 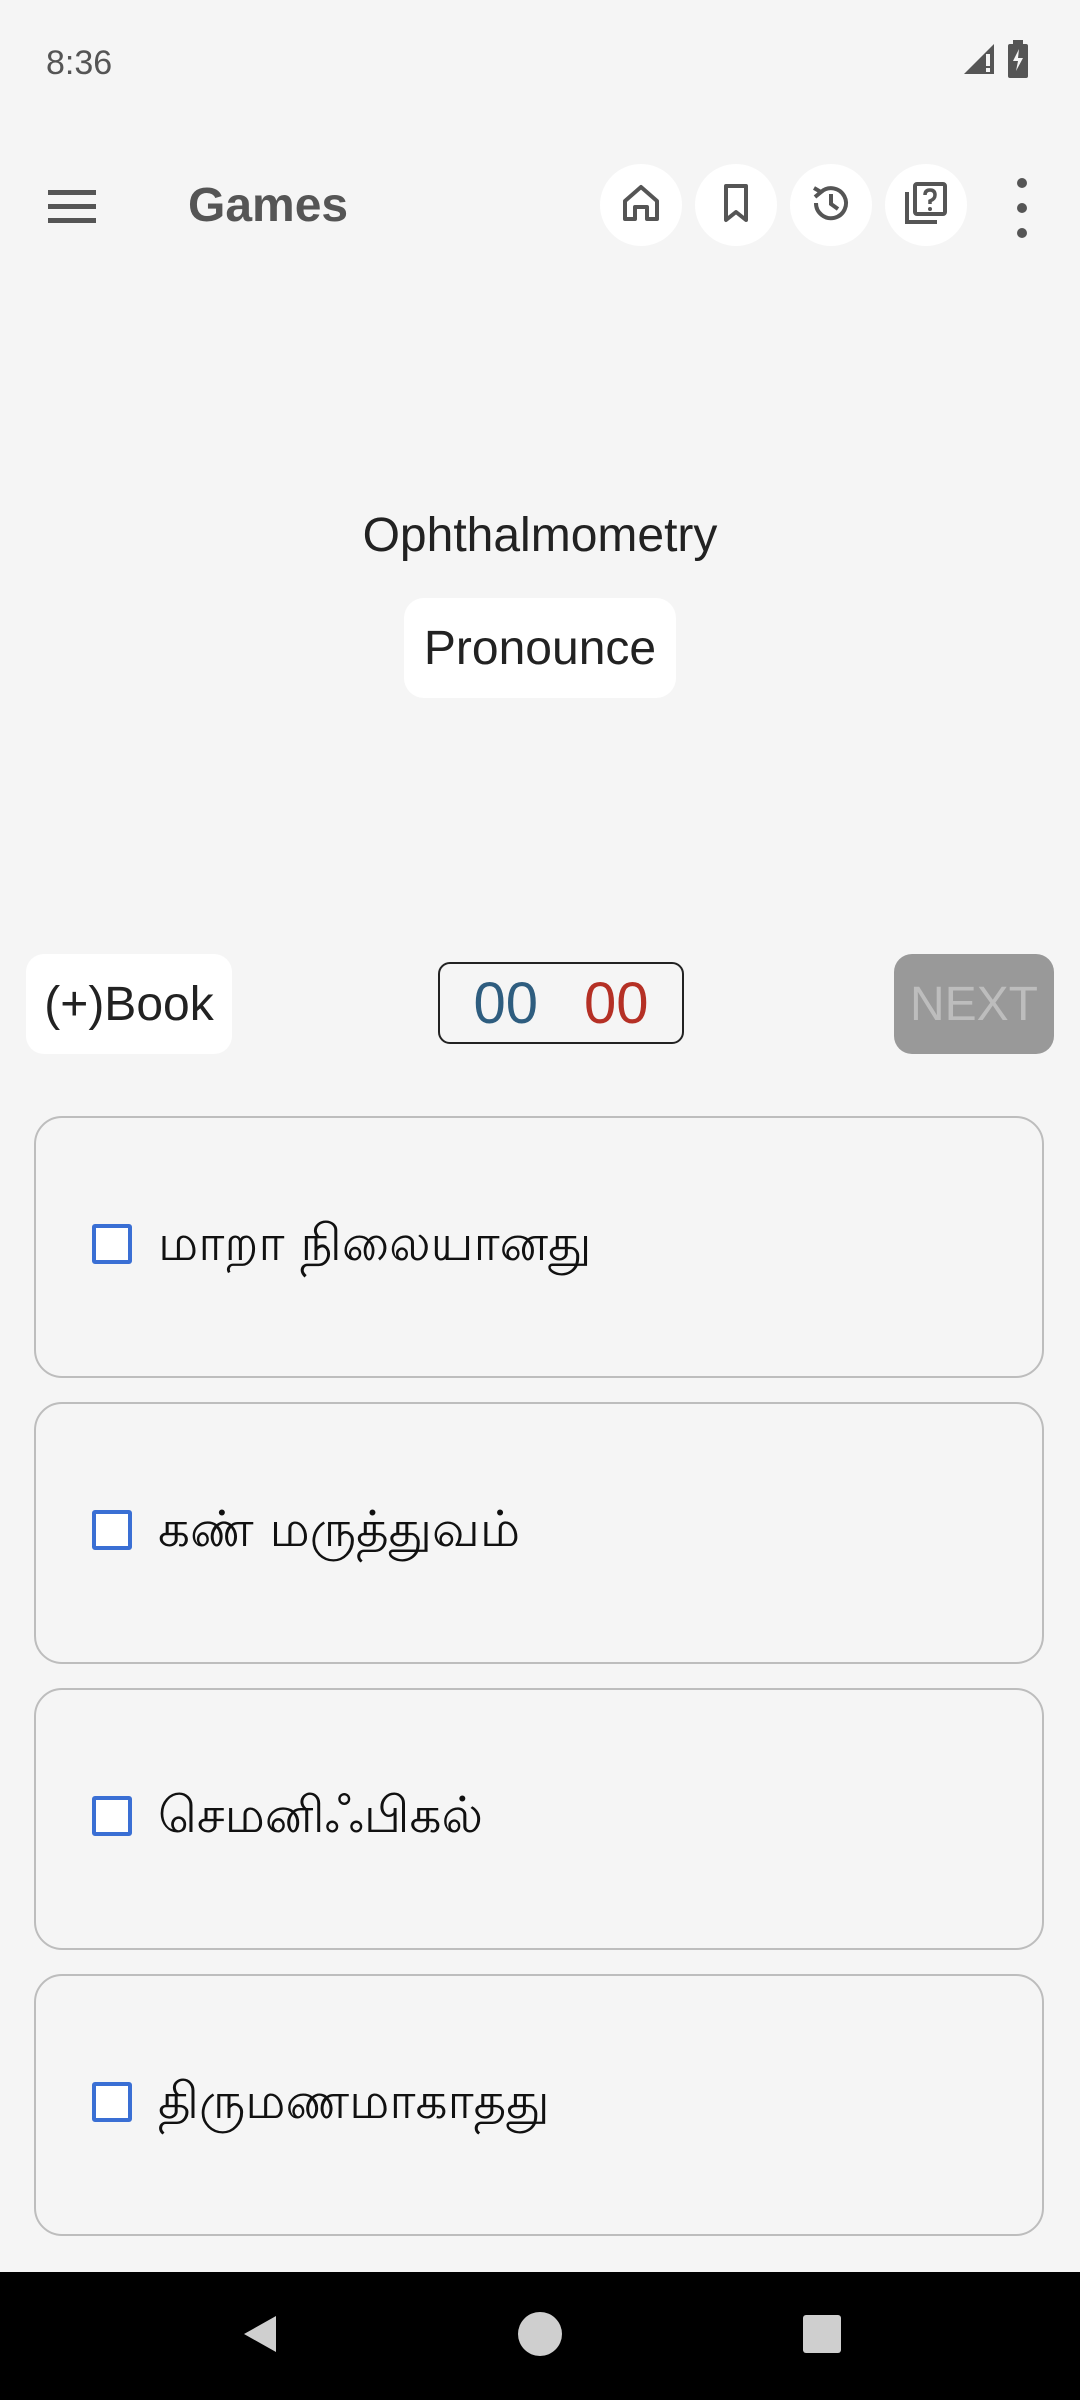 I want to click on back-button, so click(x=260, y=2336).